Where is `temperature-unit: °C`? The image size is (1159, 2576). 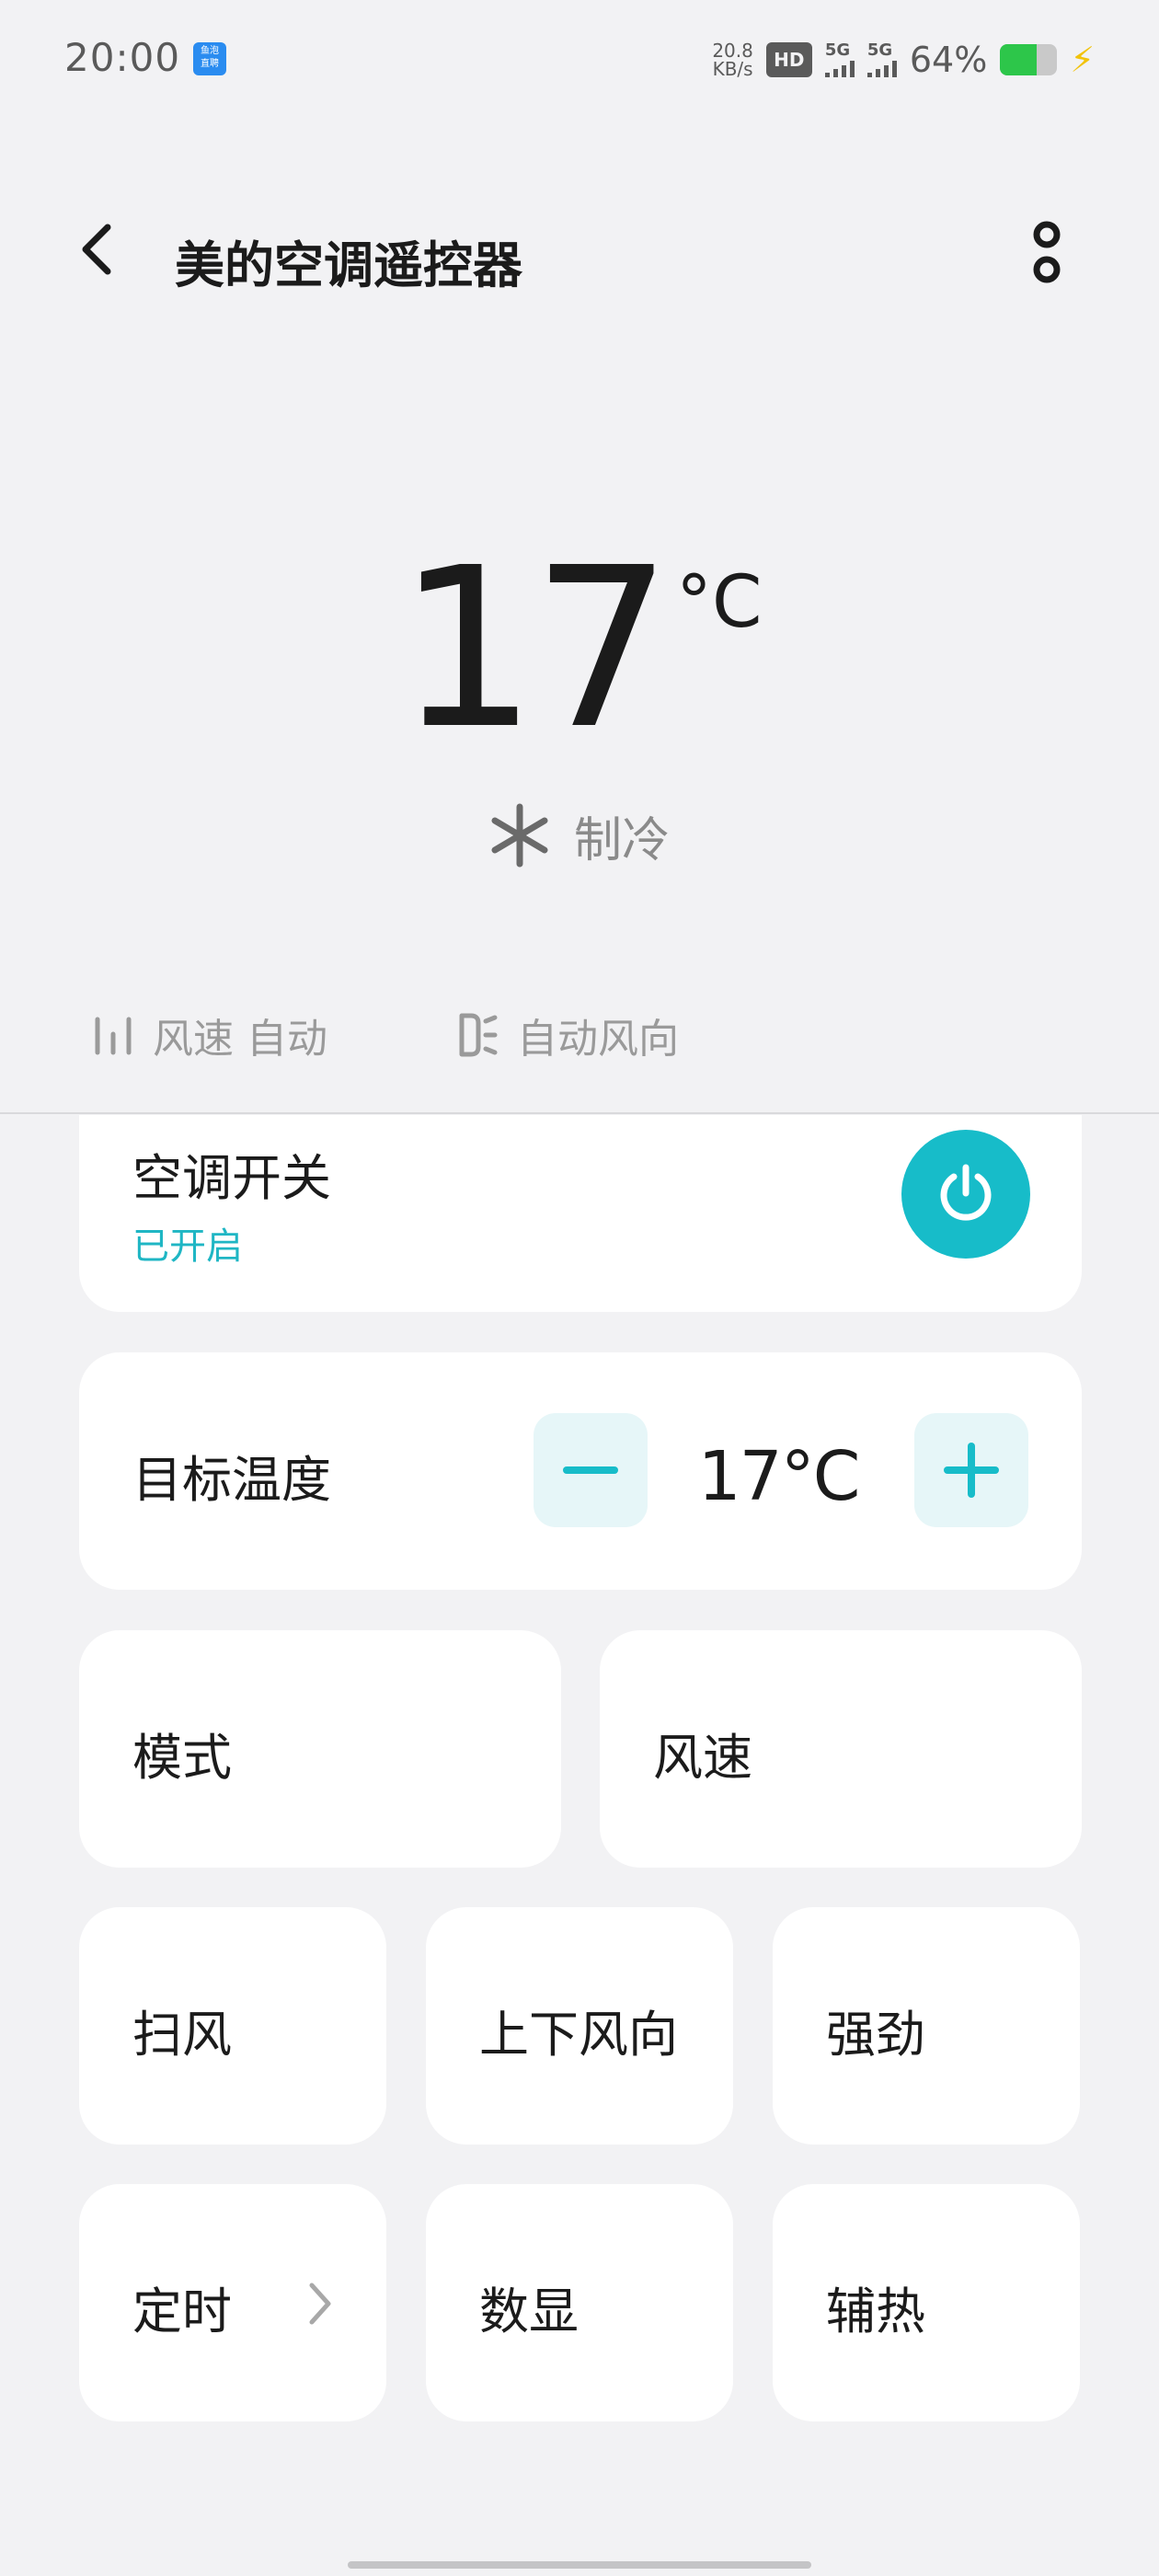
temperature-unit: °C is located at coordinates (719, 602).